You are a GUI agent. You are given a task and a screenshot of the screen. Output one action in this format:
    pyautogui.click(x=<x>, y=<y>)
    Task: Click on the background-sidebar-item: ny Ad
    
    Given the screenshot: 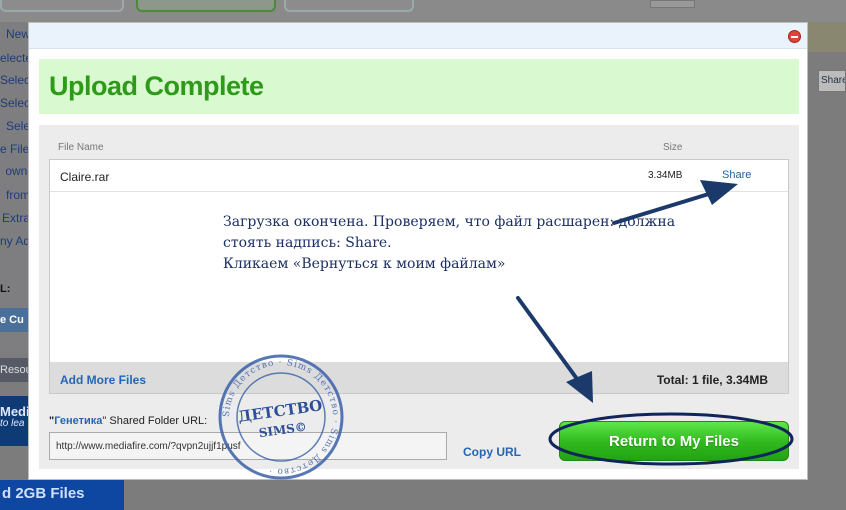 What is the action you would take?
    pyautogui.click(x=15, y=241)
    